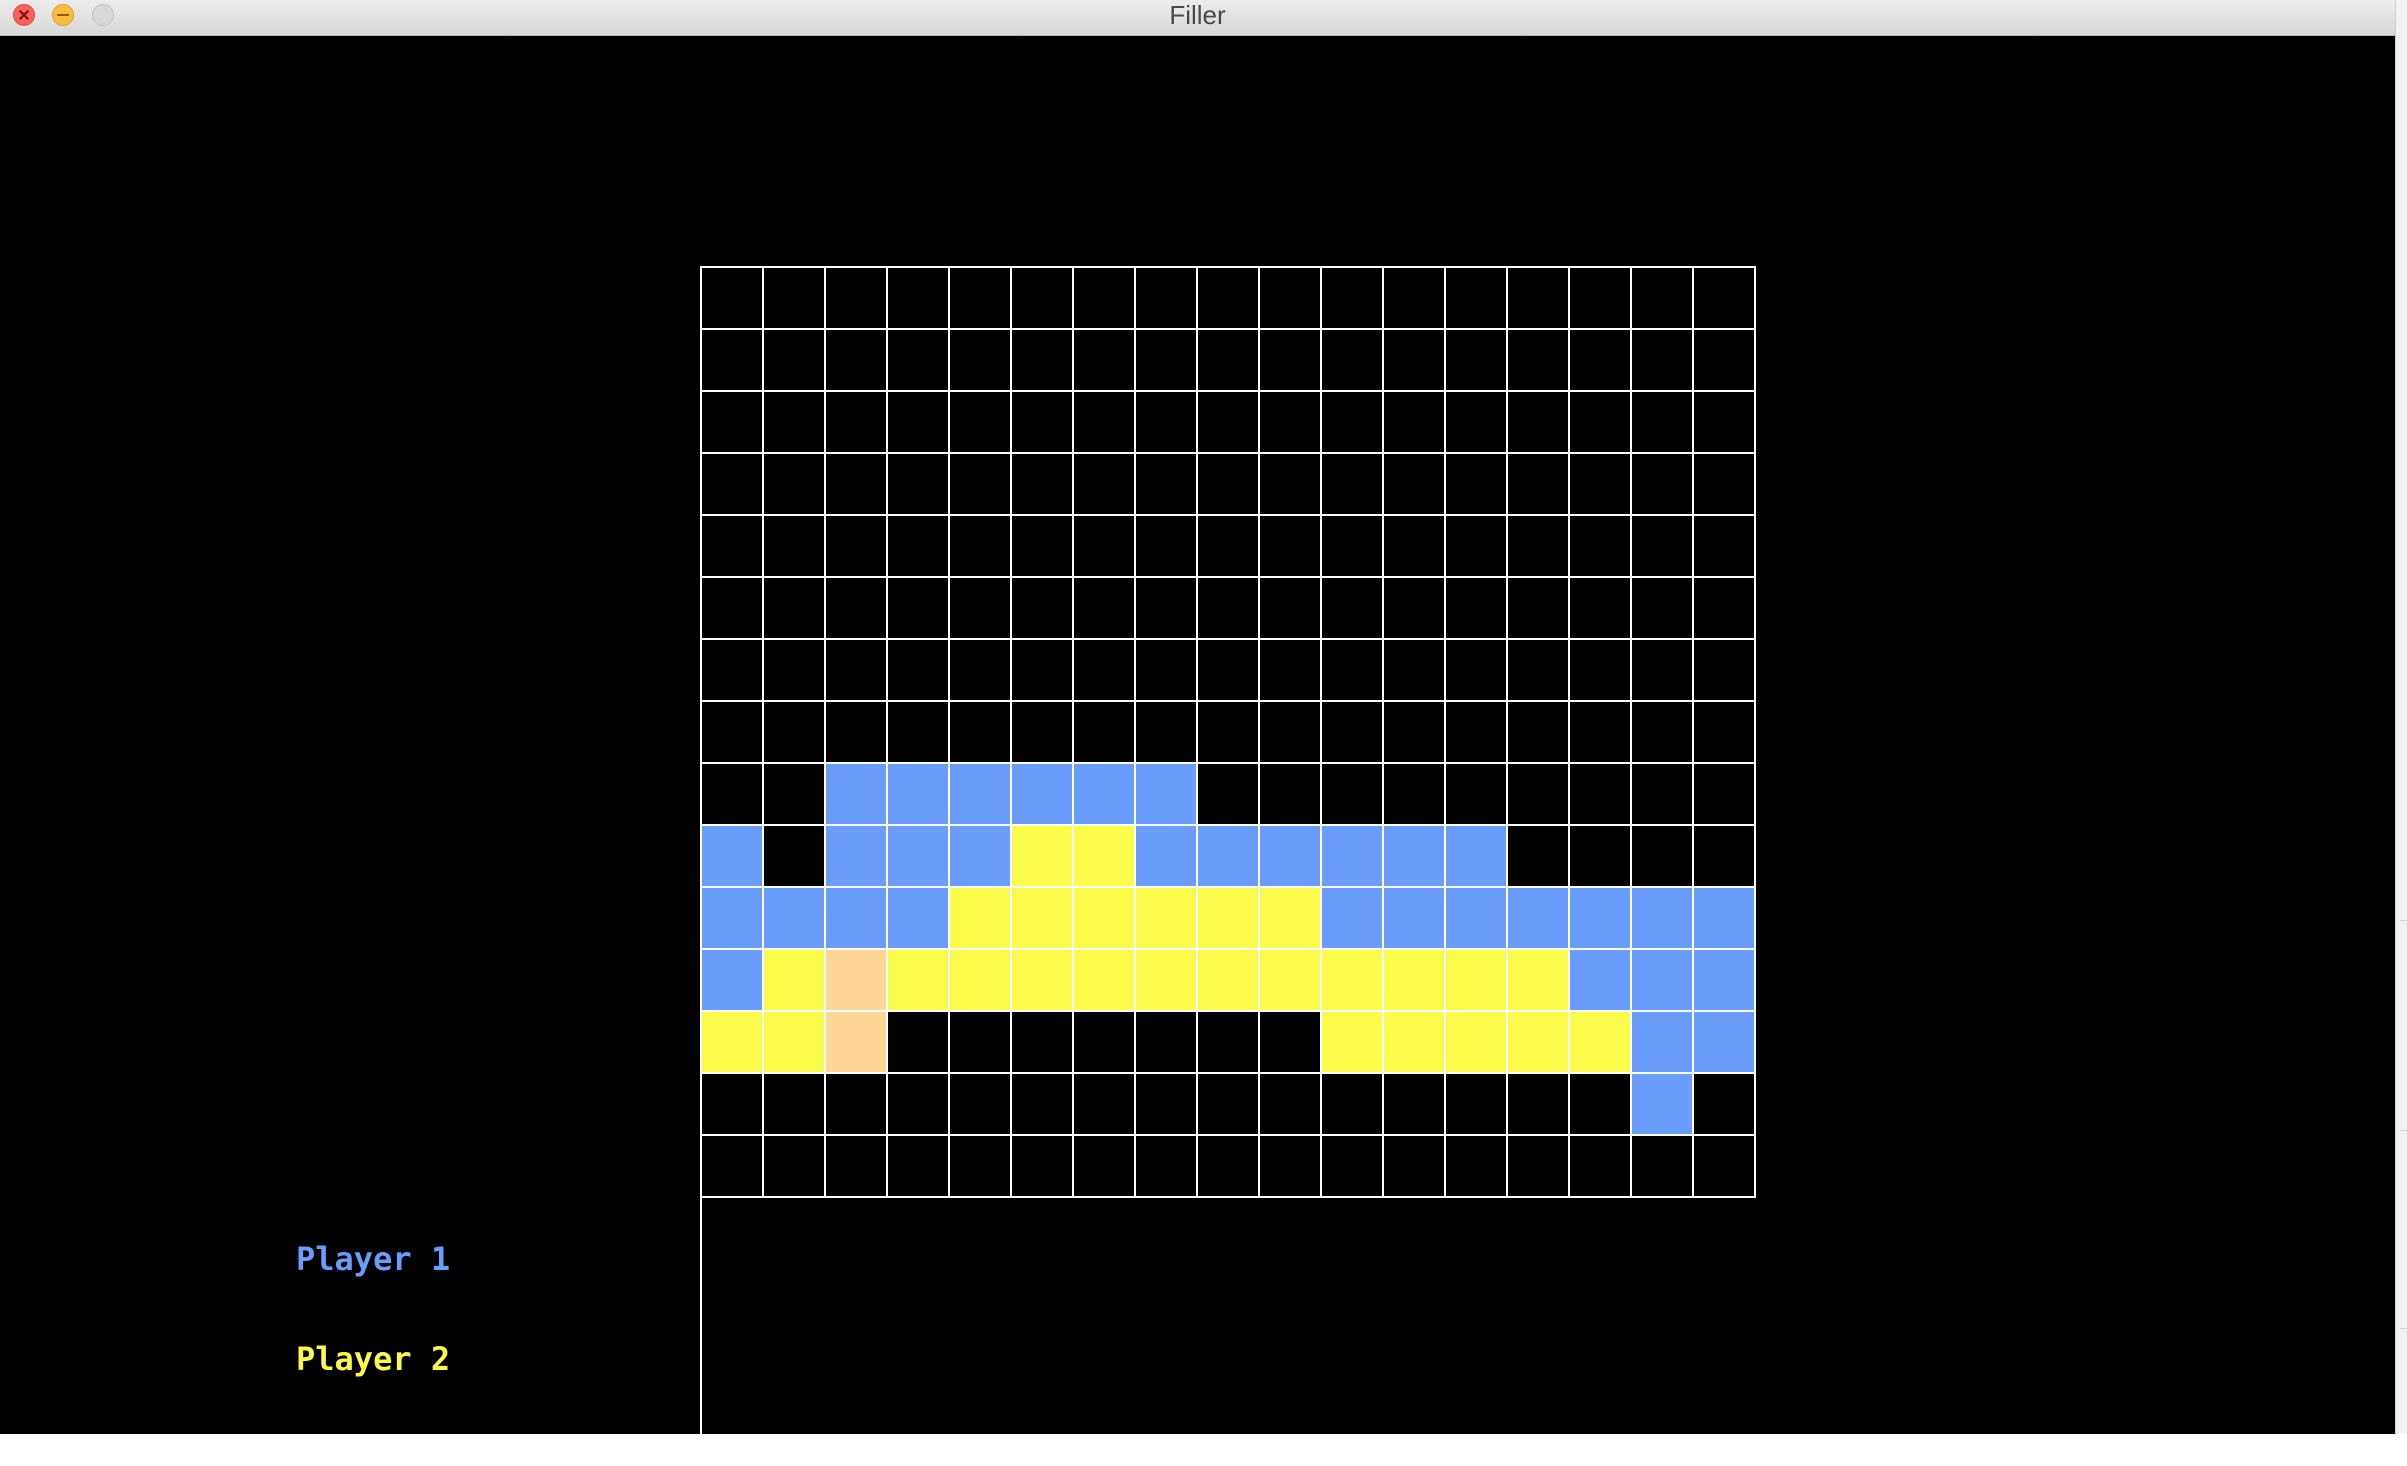 The height and width of the screenshot is (1466, 2407). Describe the element at coordinates (373, 1259) in the screenshot. I see `player-1-label: Player 1` at that location.